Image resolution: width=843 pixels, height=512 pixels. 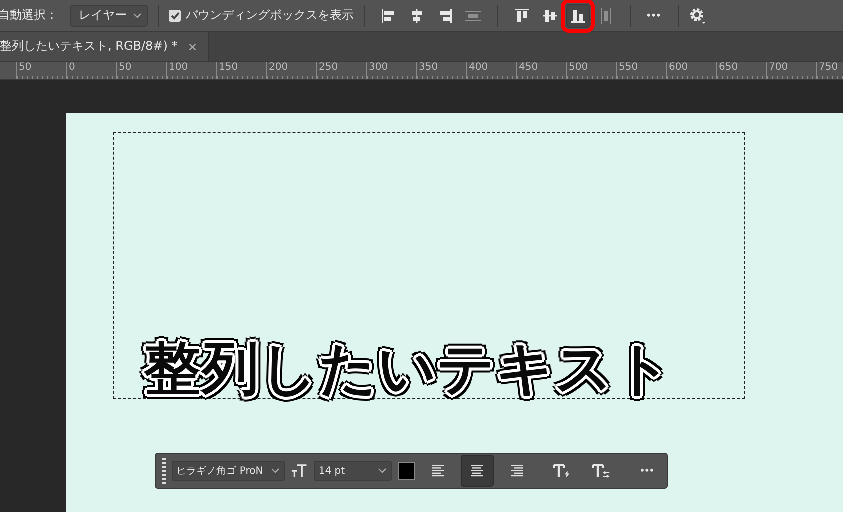 What do you see at coordinates (353, 471) in the screenshot?
I see `font-size-dropdown: 14 pt` at bounding box center [353, 471].